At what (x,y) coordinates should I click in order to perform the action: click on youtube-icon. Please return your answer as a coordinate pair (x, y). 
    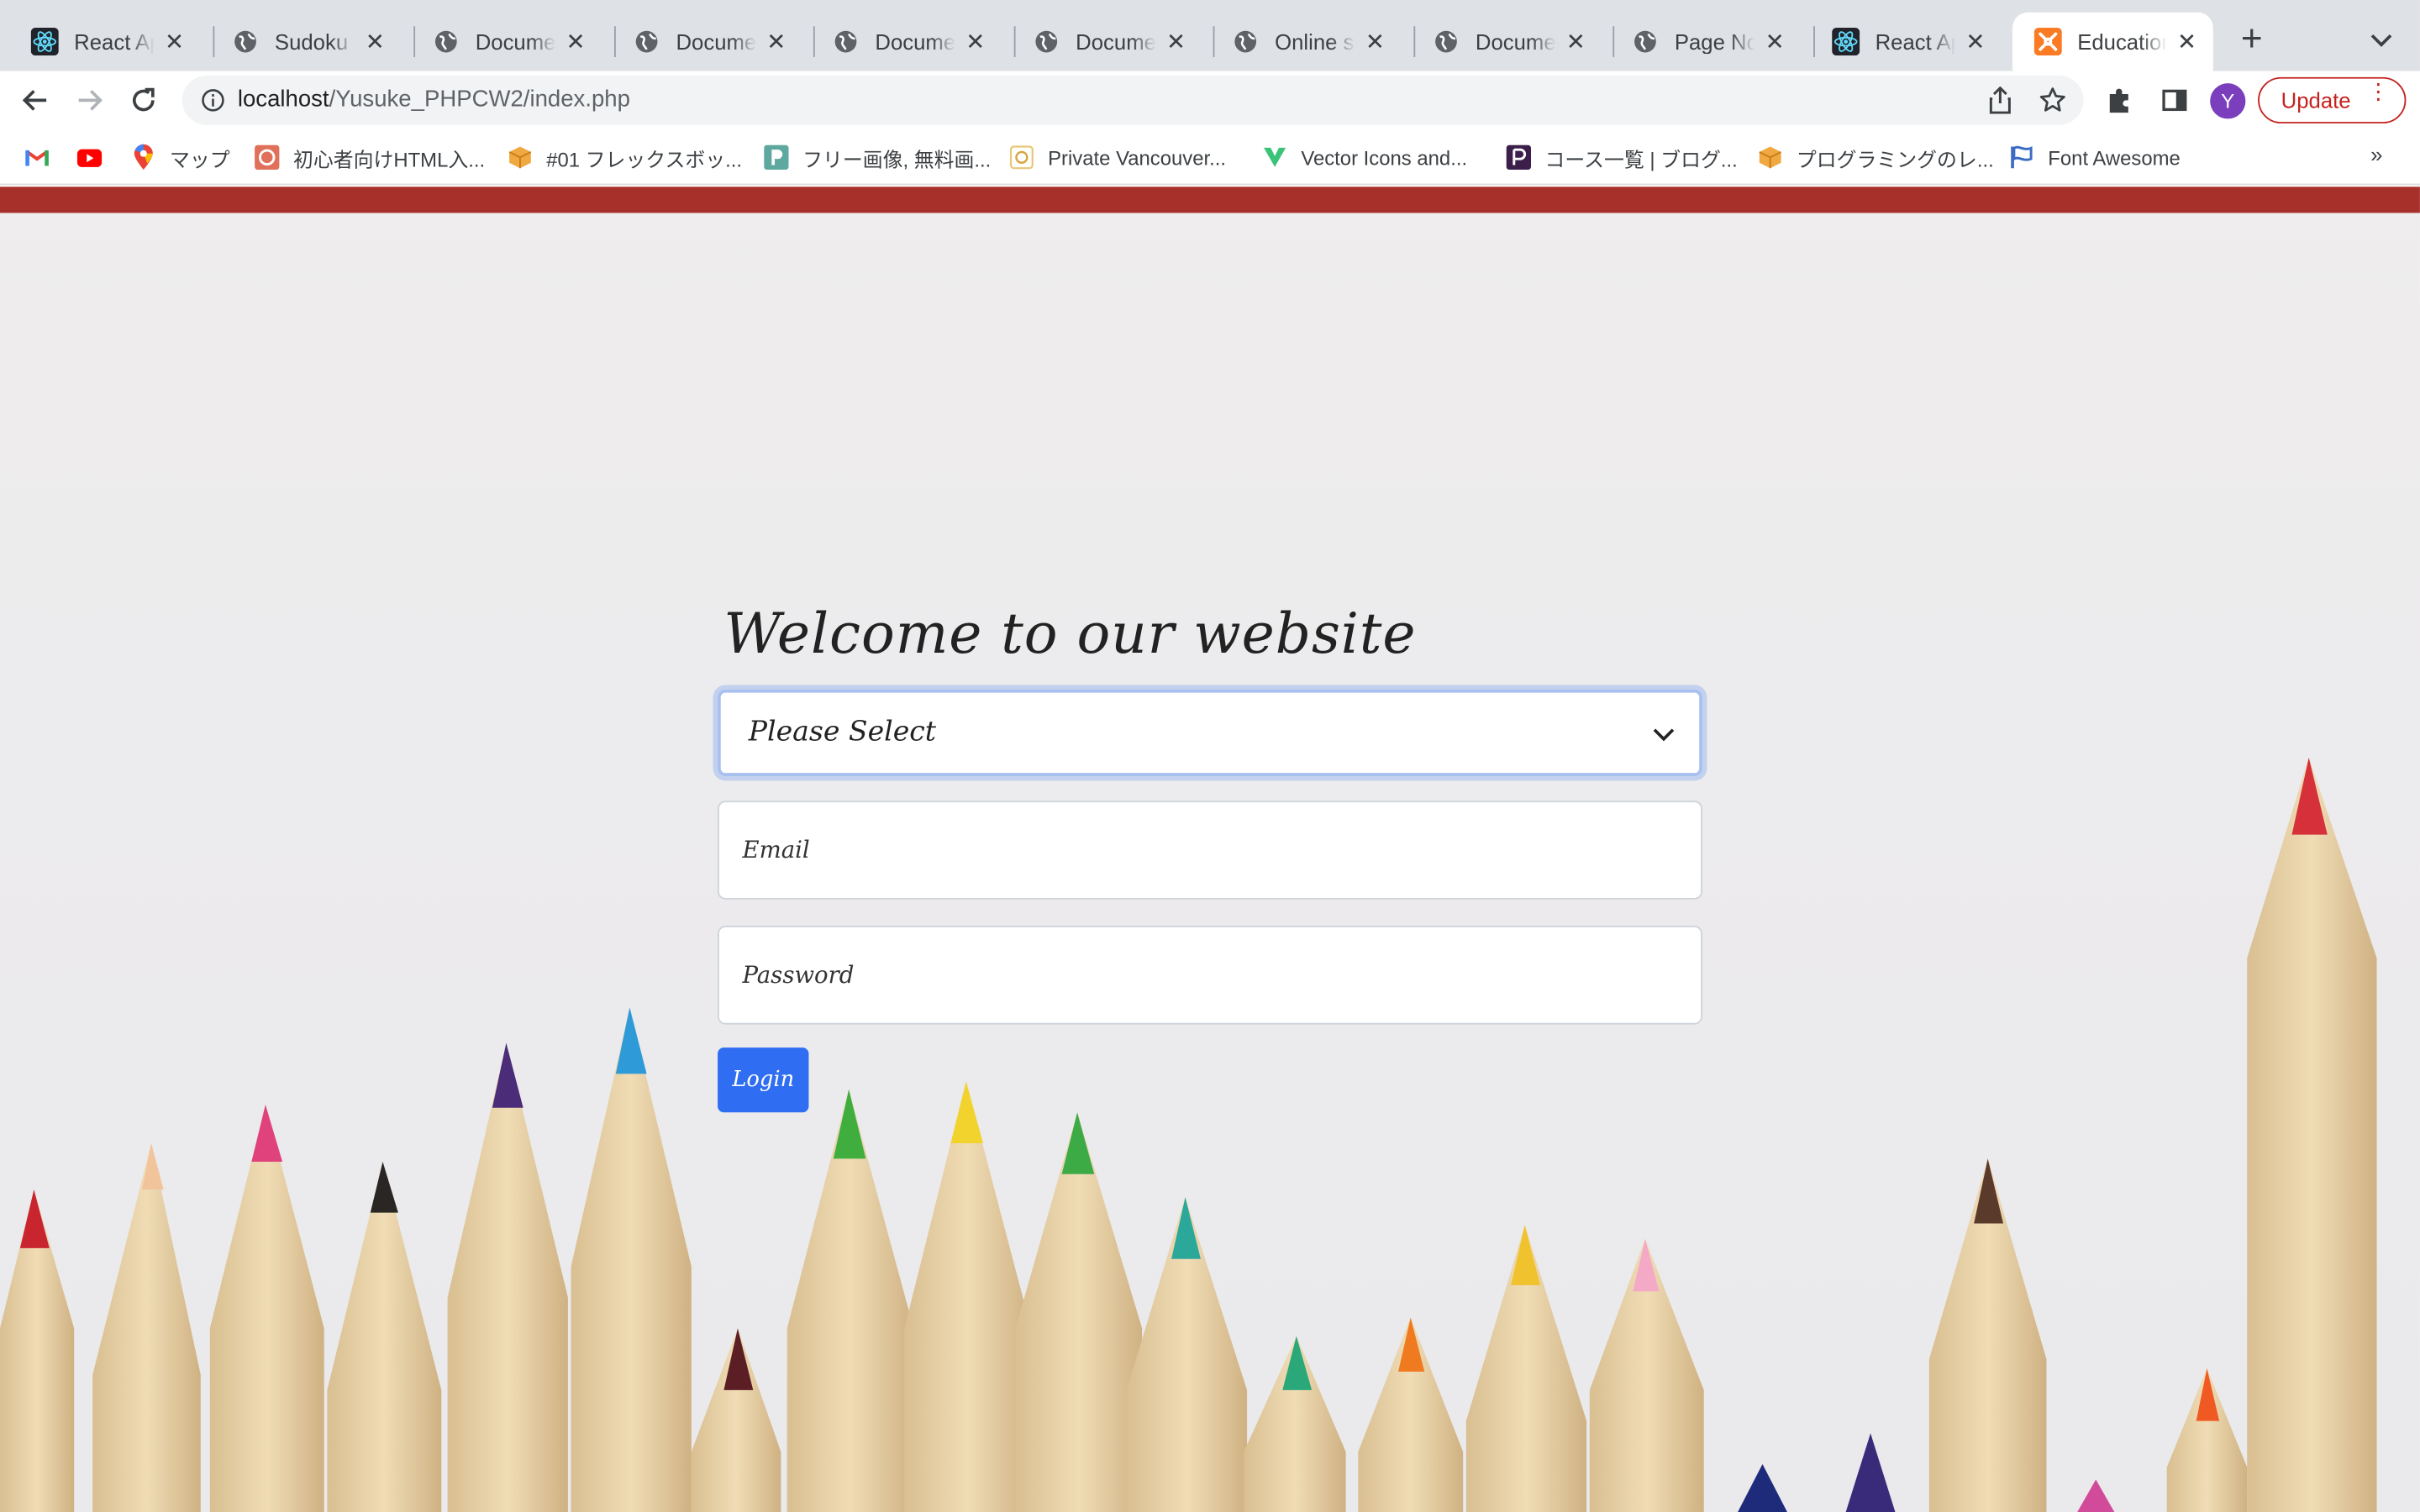
    Looking at the image, I should click on (90, 157).